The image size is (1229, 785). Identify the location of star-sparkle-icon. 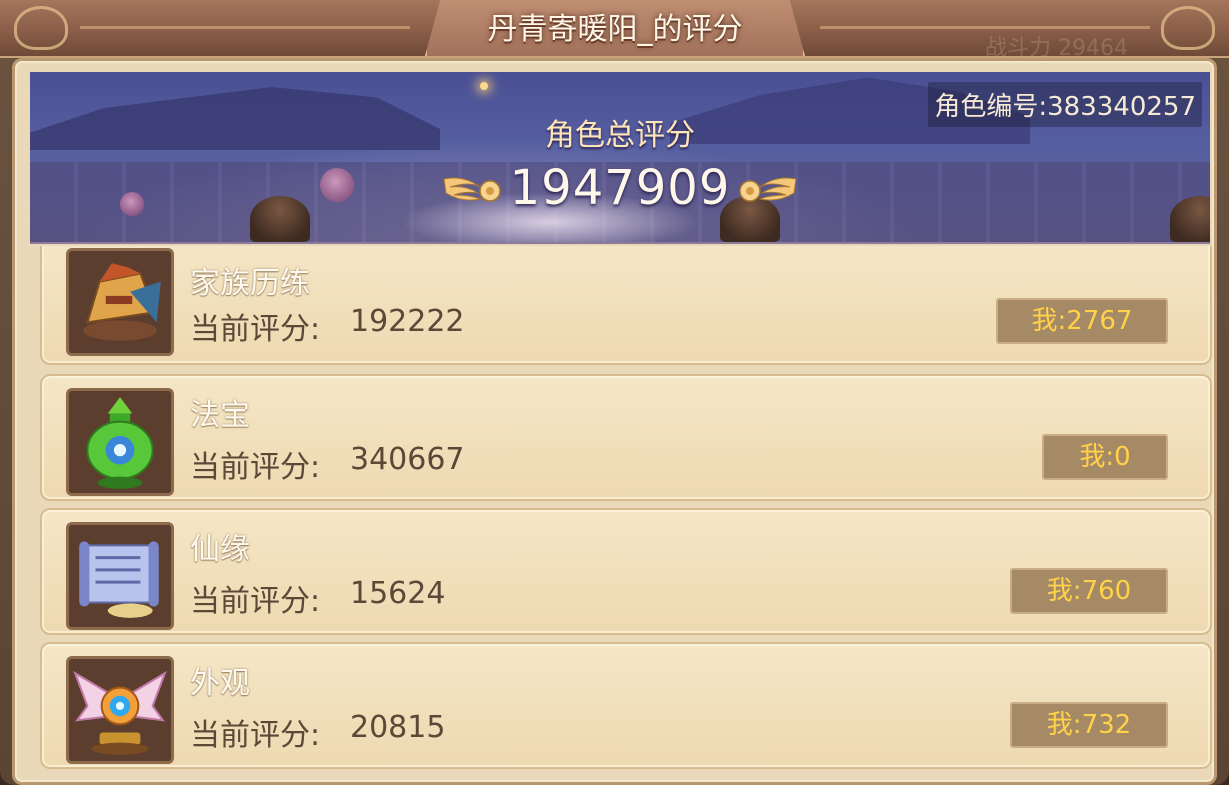
(484, 86).